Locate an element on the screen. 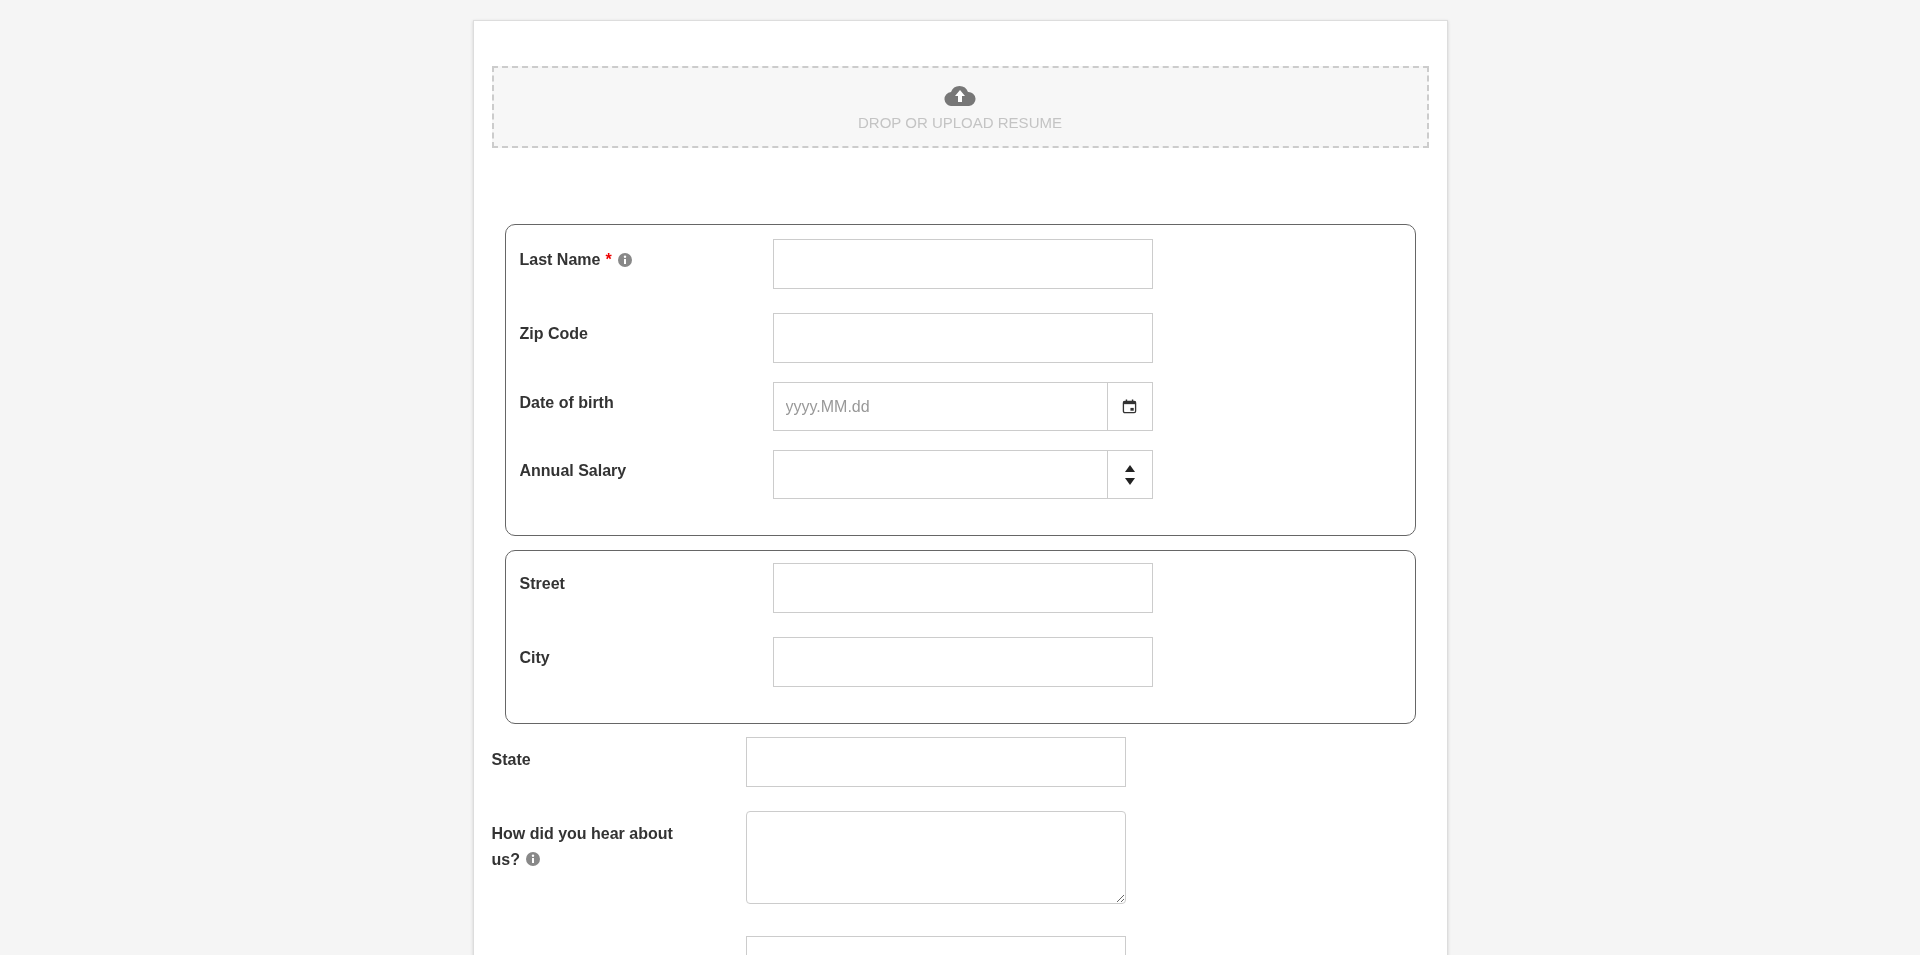 Image resolution: width=1920 pixels, height=955 pixels. field-label: Annual Salary is located at coordinates (573, 471).